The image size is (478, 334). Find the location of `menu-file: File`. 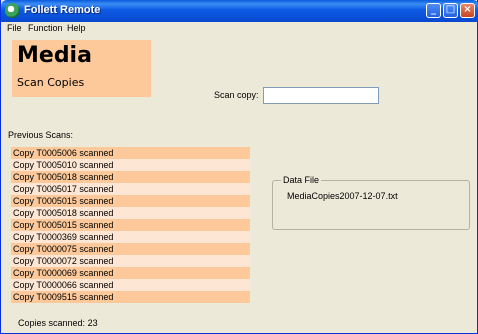

menu-file: File is located at coordinates (14, 28).